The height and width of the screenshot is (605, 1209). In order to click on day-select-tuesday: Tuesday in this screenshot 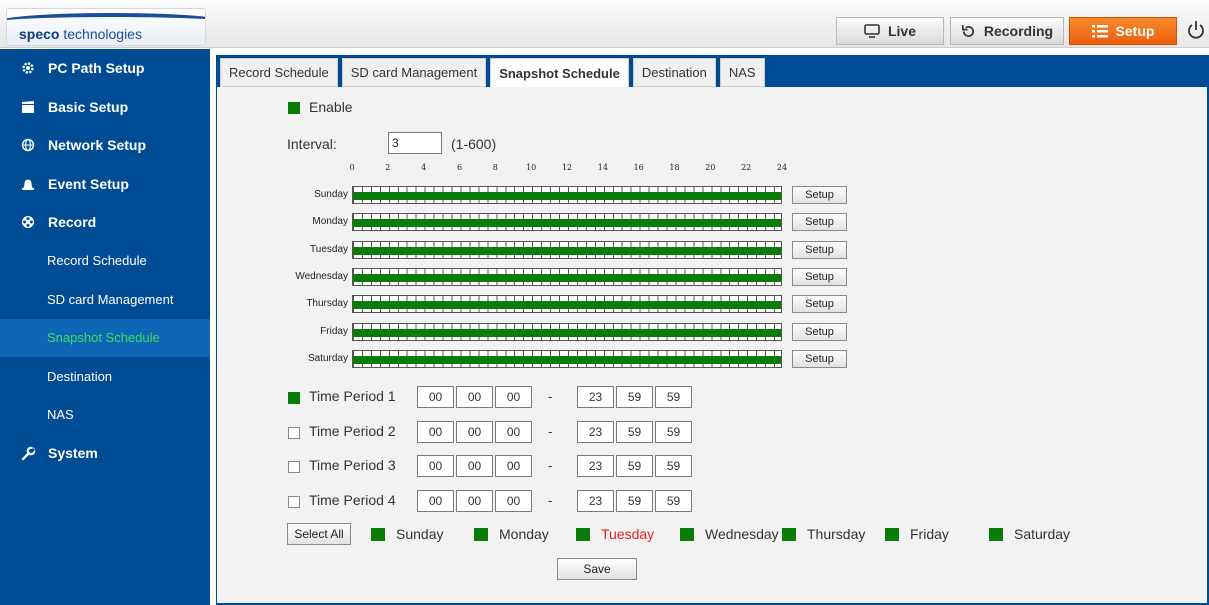, I will do `click(615, 534)`.